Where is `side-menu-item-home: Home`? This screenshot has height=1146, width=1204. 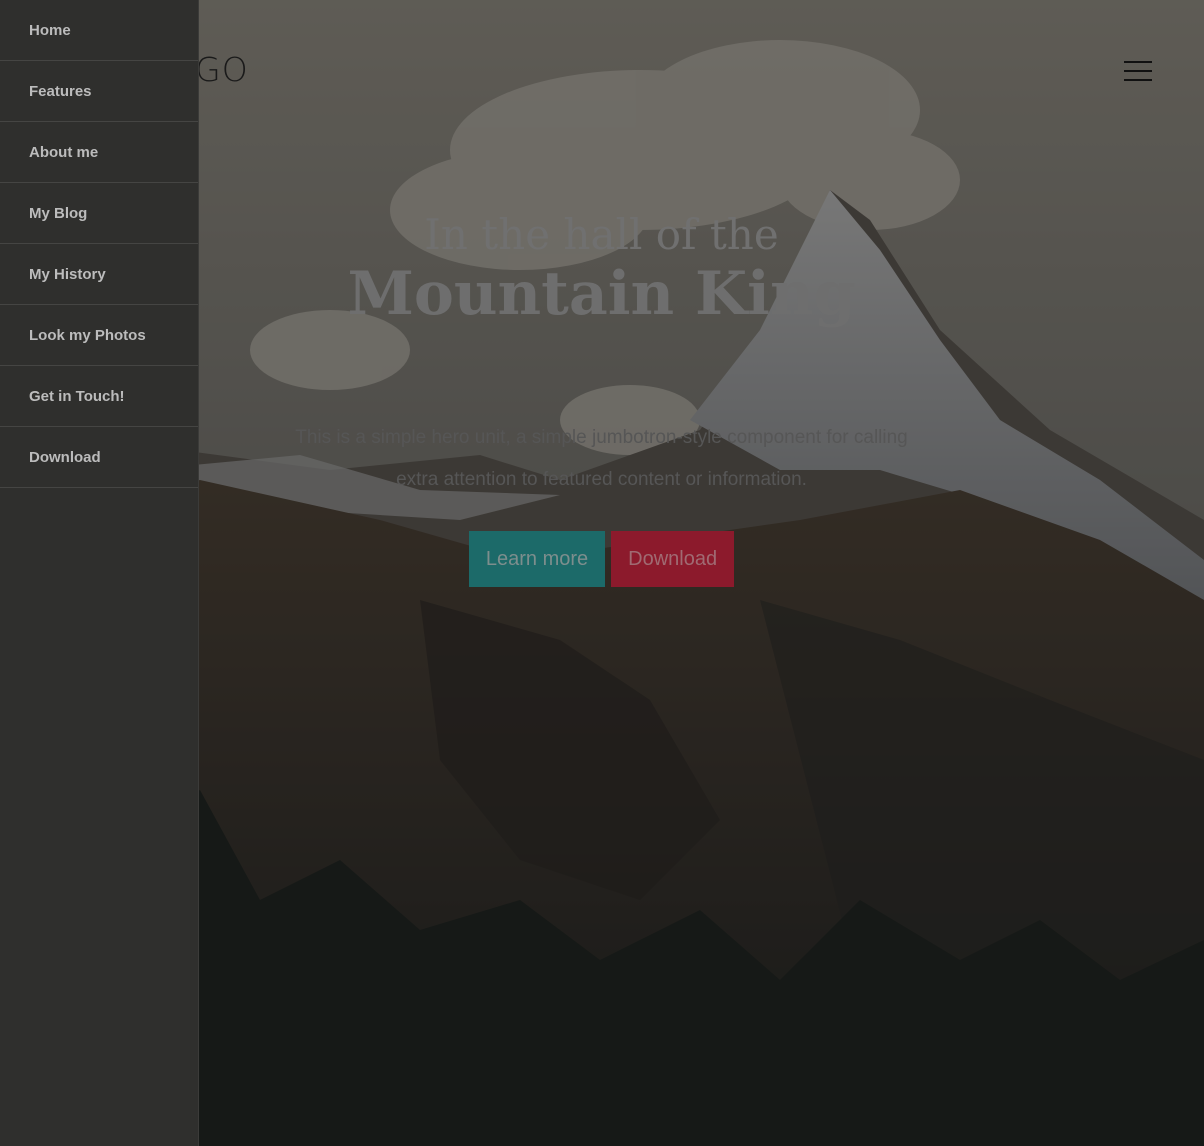 side-menu-item-home: Home is located at coordinates (99, 30).